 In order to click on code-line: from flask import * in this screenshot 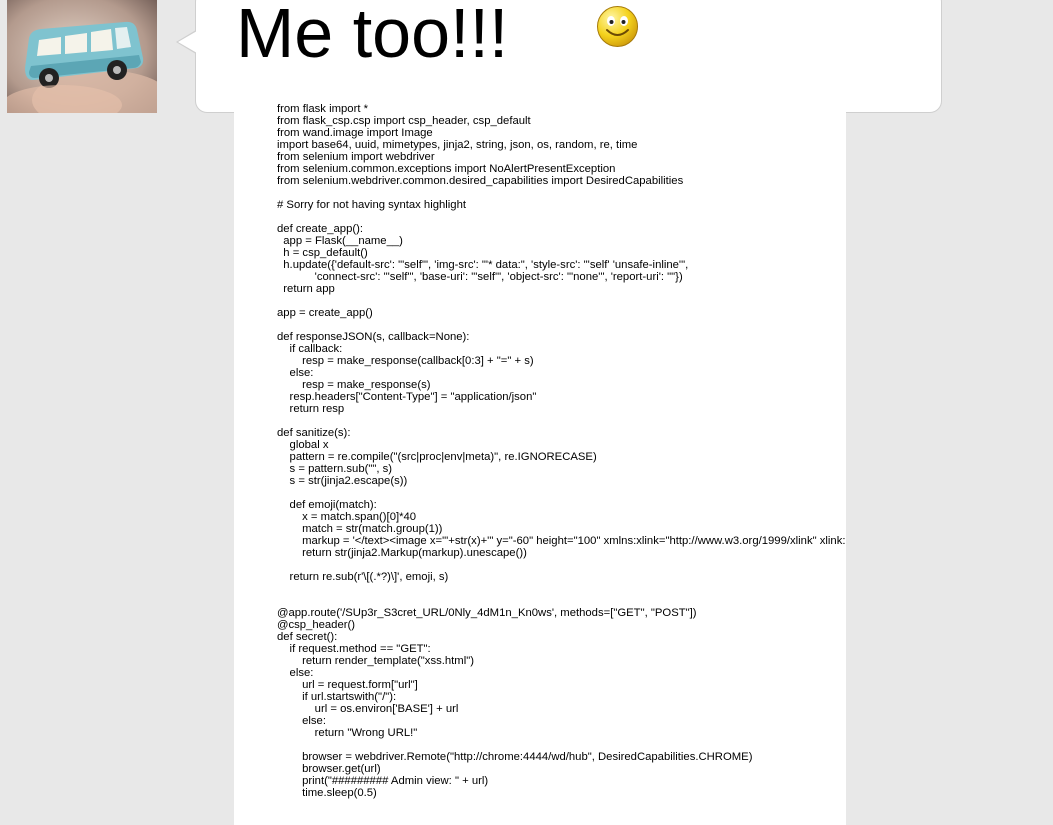, I will do `click(323, 109)`.